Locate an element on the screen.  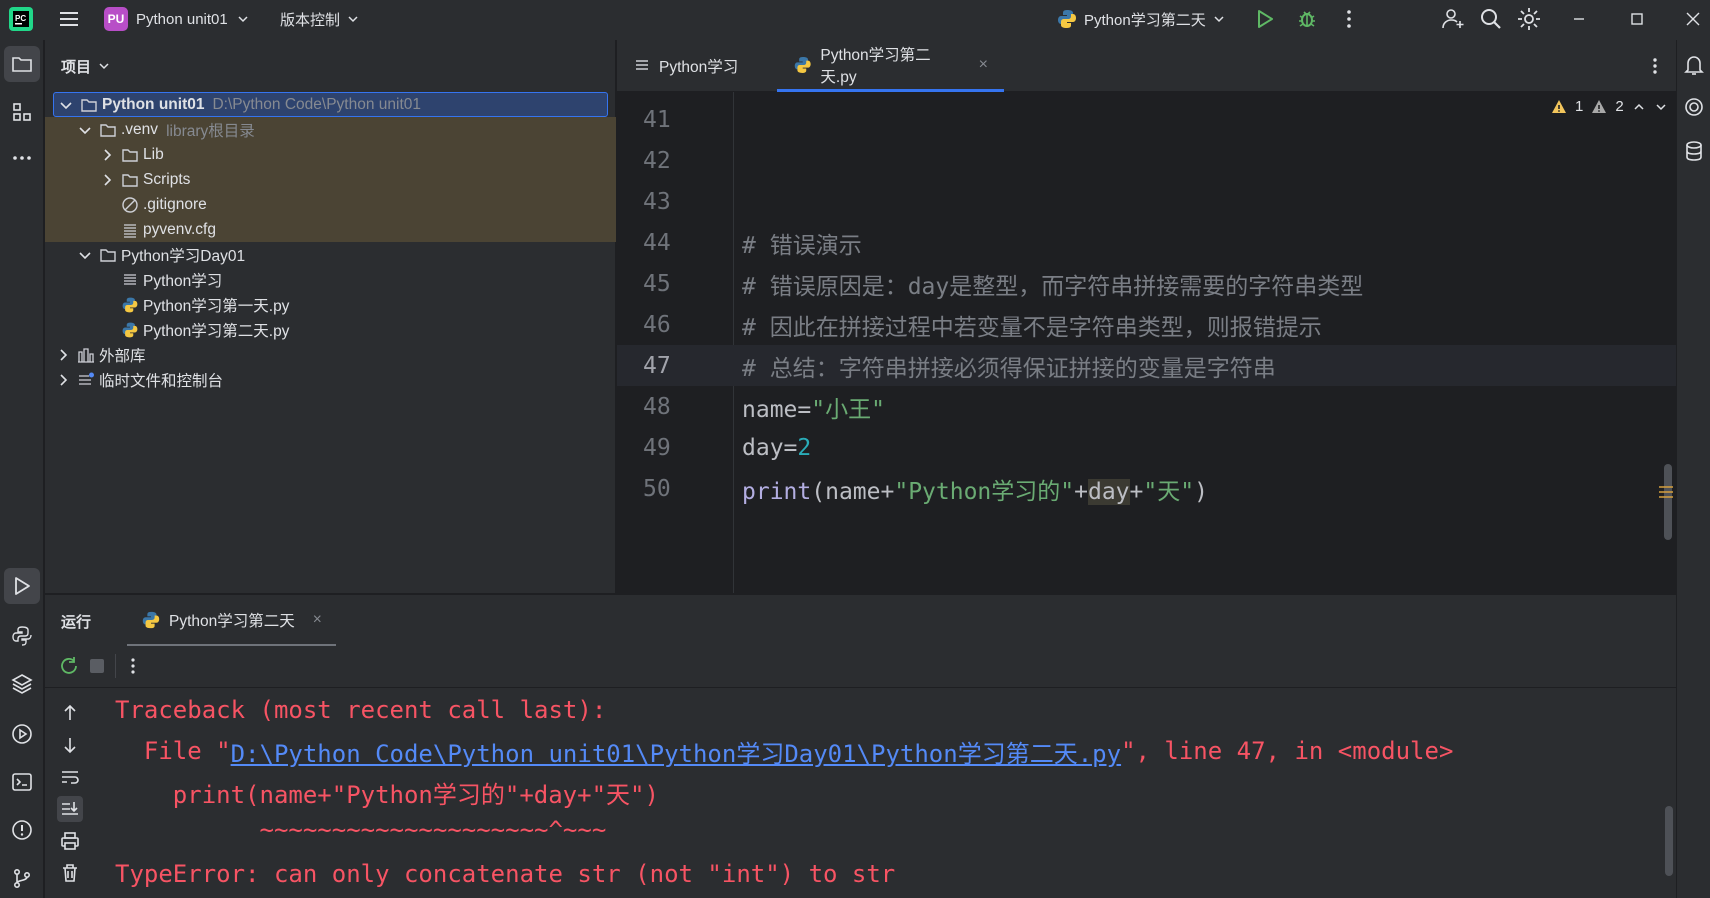
text-file-icon is located at coordinates (130, 279).